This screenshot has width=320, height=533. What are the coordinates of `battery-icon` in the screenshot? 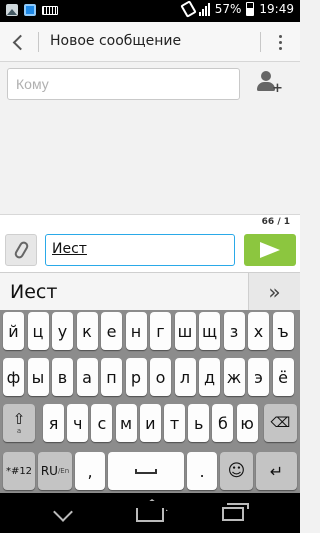 It's located at (250, 9).